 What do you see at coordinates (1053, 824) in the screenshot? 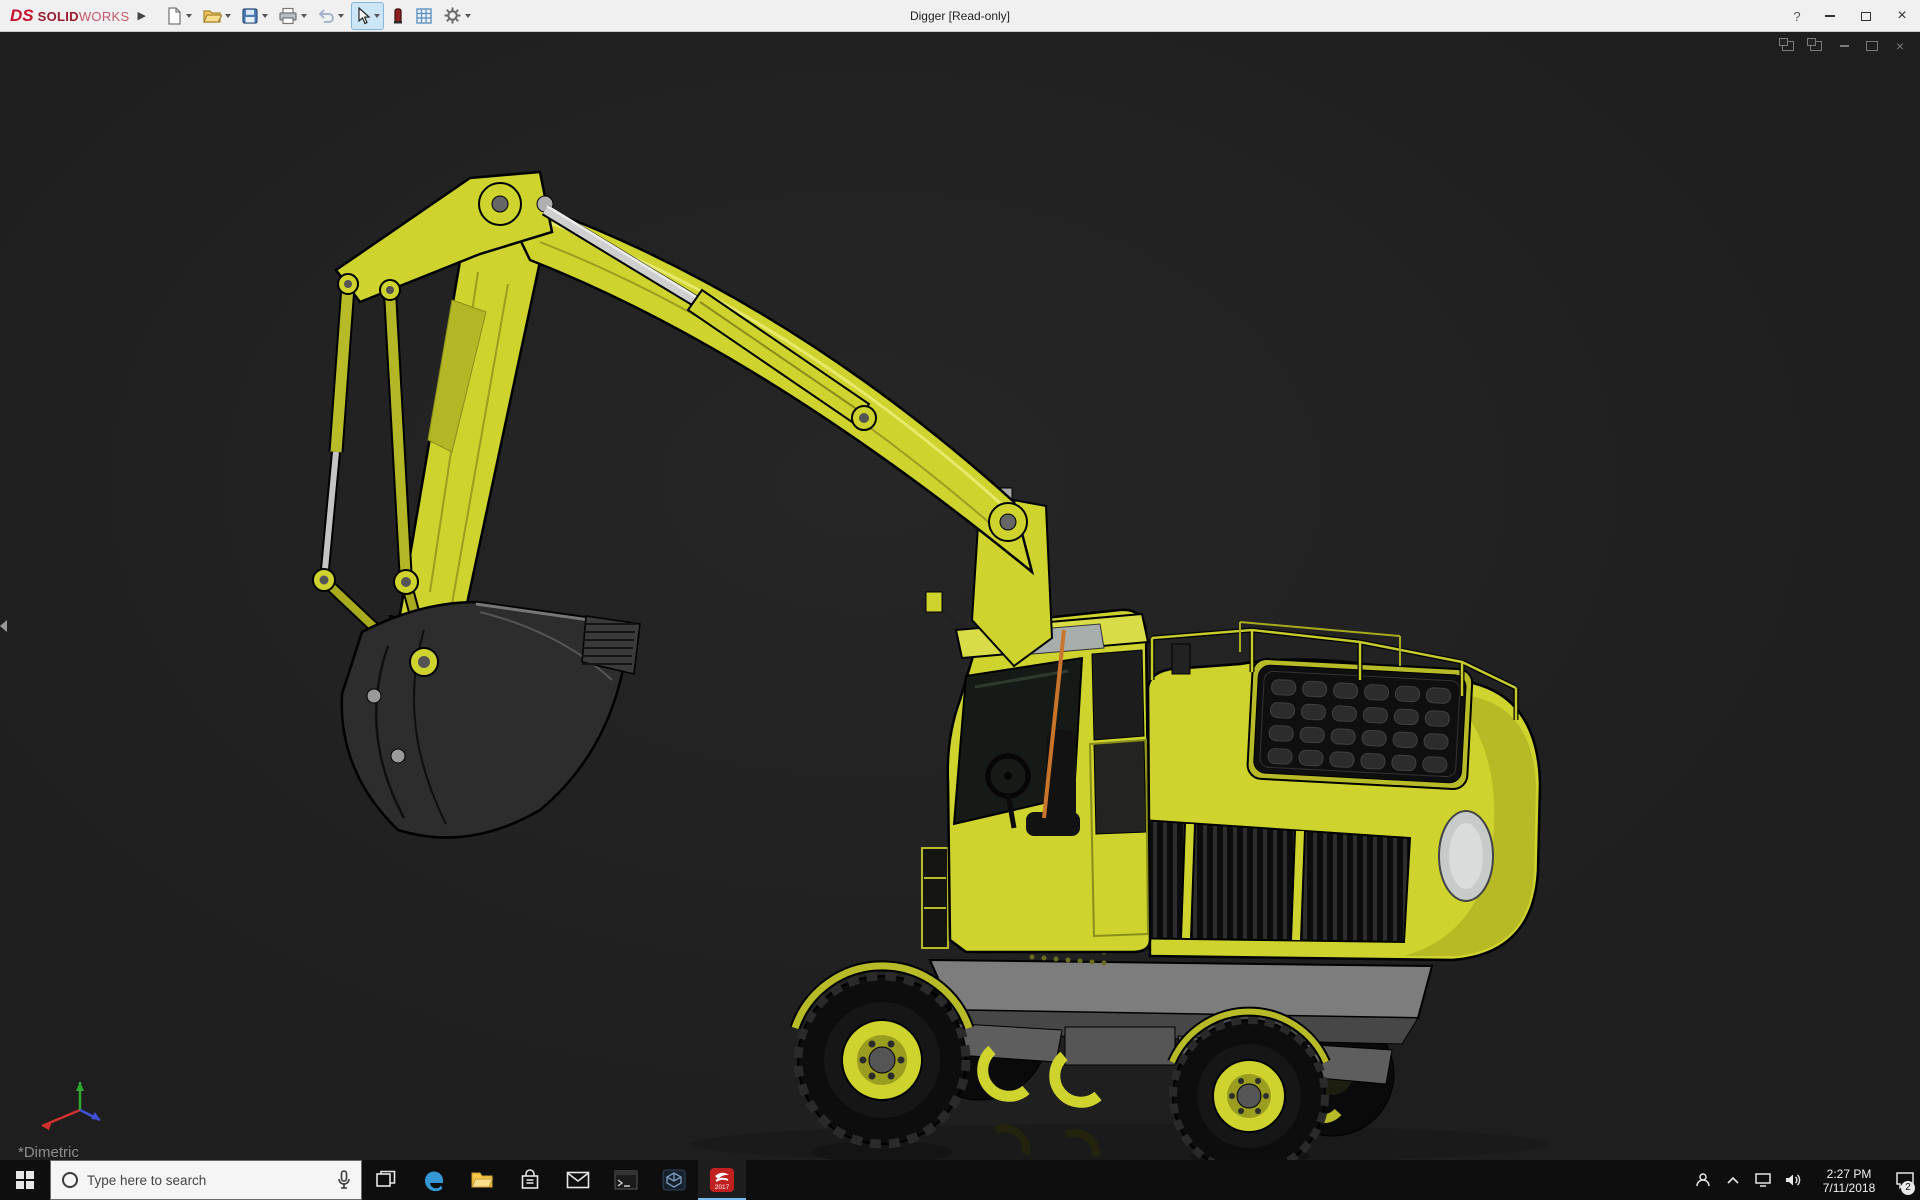
I see `seat-cushion` at bounding box center [1053, 824].